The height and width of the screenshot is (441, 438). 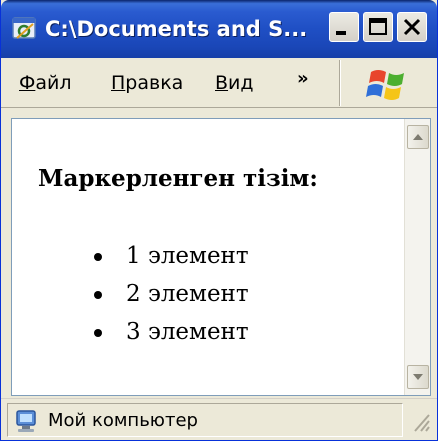 I want to click on menu-file-accelerator: Ф, so click(x=27, y=83).